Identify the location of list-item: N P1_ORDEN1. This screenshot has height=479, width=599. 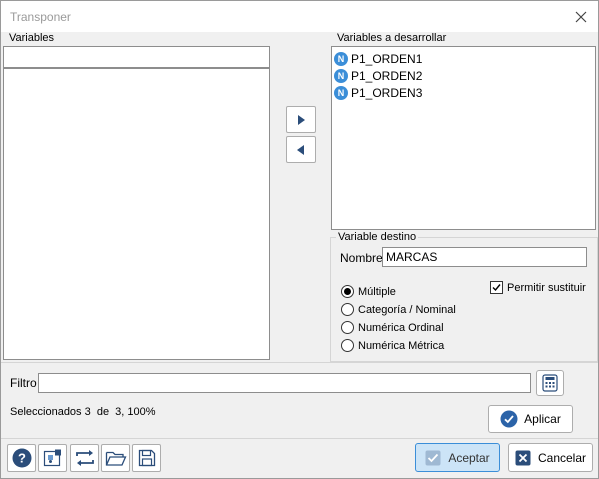
(378, 58).